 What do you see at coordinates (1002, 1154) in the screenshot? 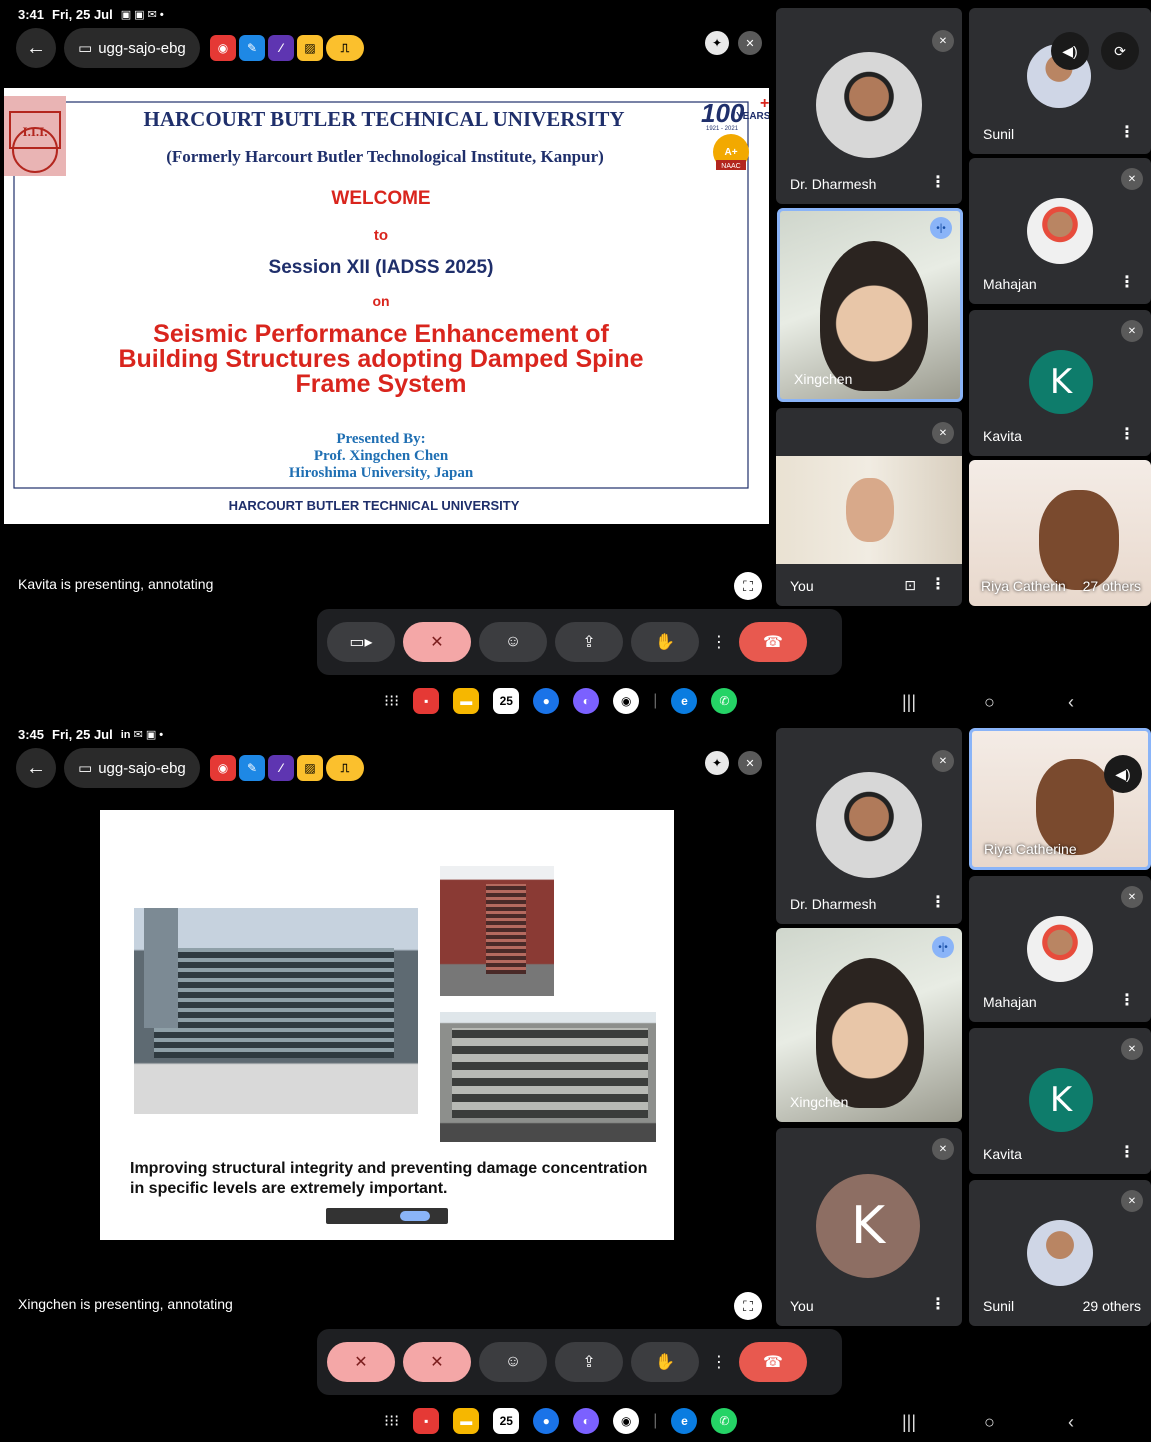
I see `participant-name: Kavita` at bounding box center [1002, 1154].